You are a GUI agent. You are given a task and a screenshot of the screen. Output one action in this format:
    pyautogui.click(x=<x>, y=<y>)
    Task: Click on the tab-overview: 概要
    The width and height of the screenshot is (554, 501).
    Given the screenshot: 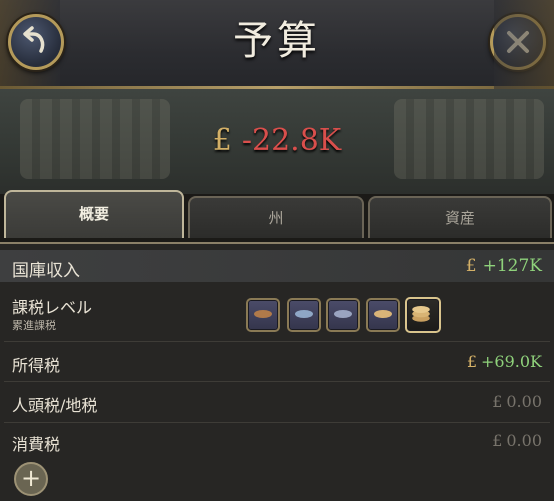 What is the action you would take?
    pyautogui.click(x=94, y=214)
    